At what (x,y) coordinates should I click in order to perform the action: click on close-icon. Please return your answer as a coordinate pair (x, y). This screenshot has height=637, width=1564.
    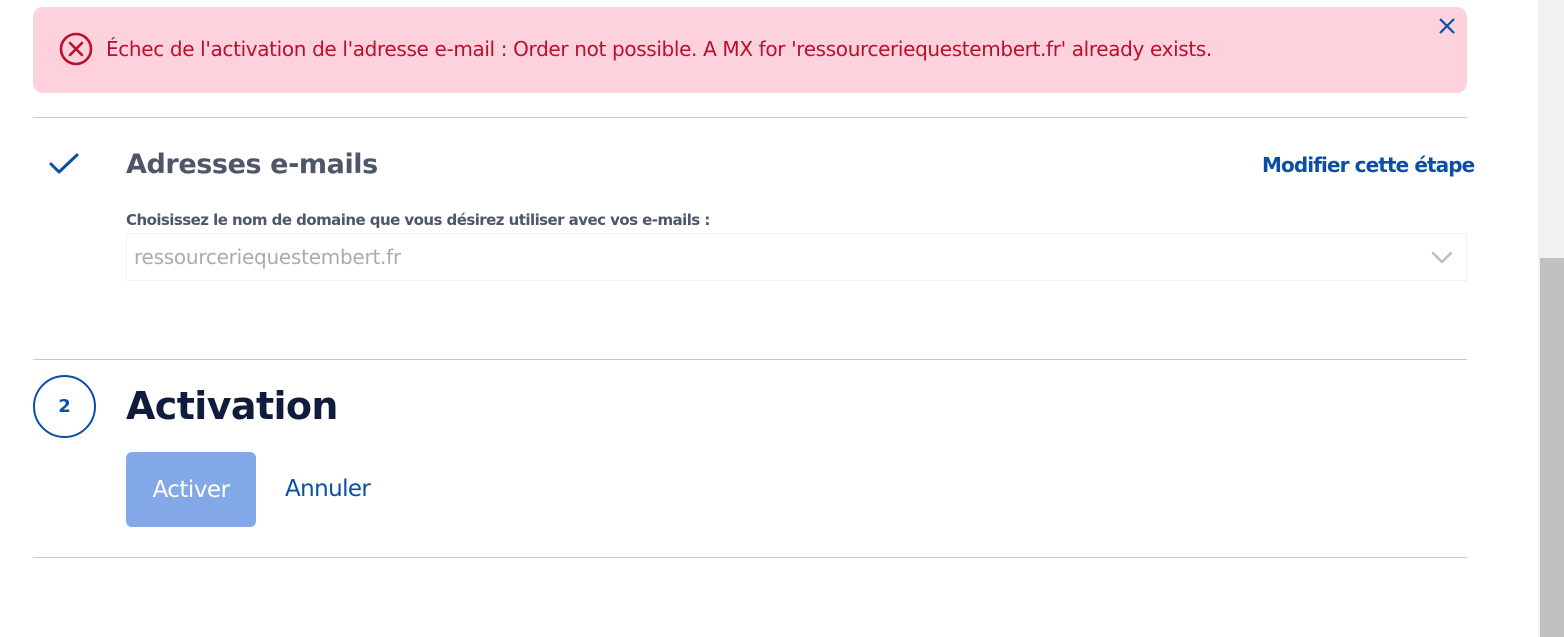
    Looking at the image, I should click on (1447, 26).